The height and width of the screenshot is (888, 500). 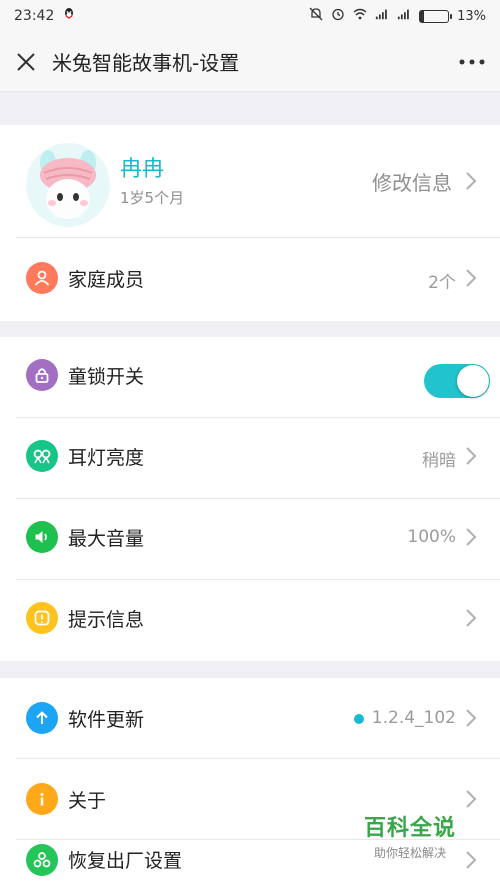 I want to click on qq-icon, so click(x=69, y=16).